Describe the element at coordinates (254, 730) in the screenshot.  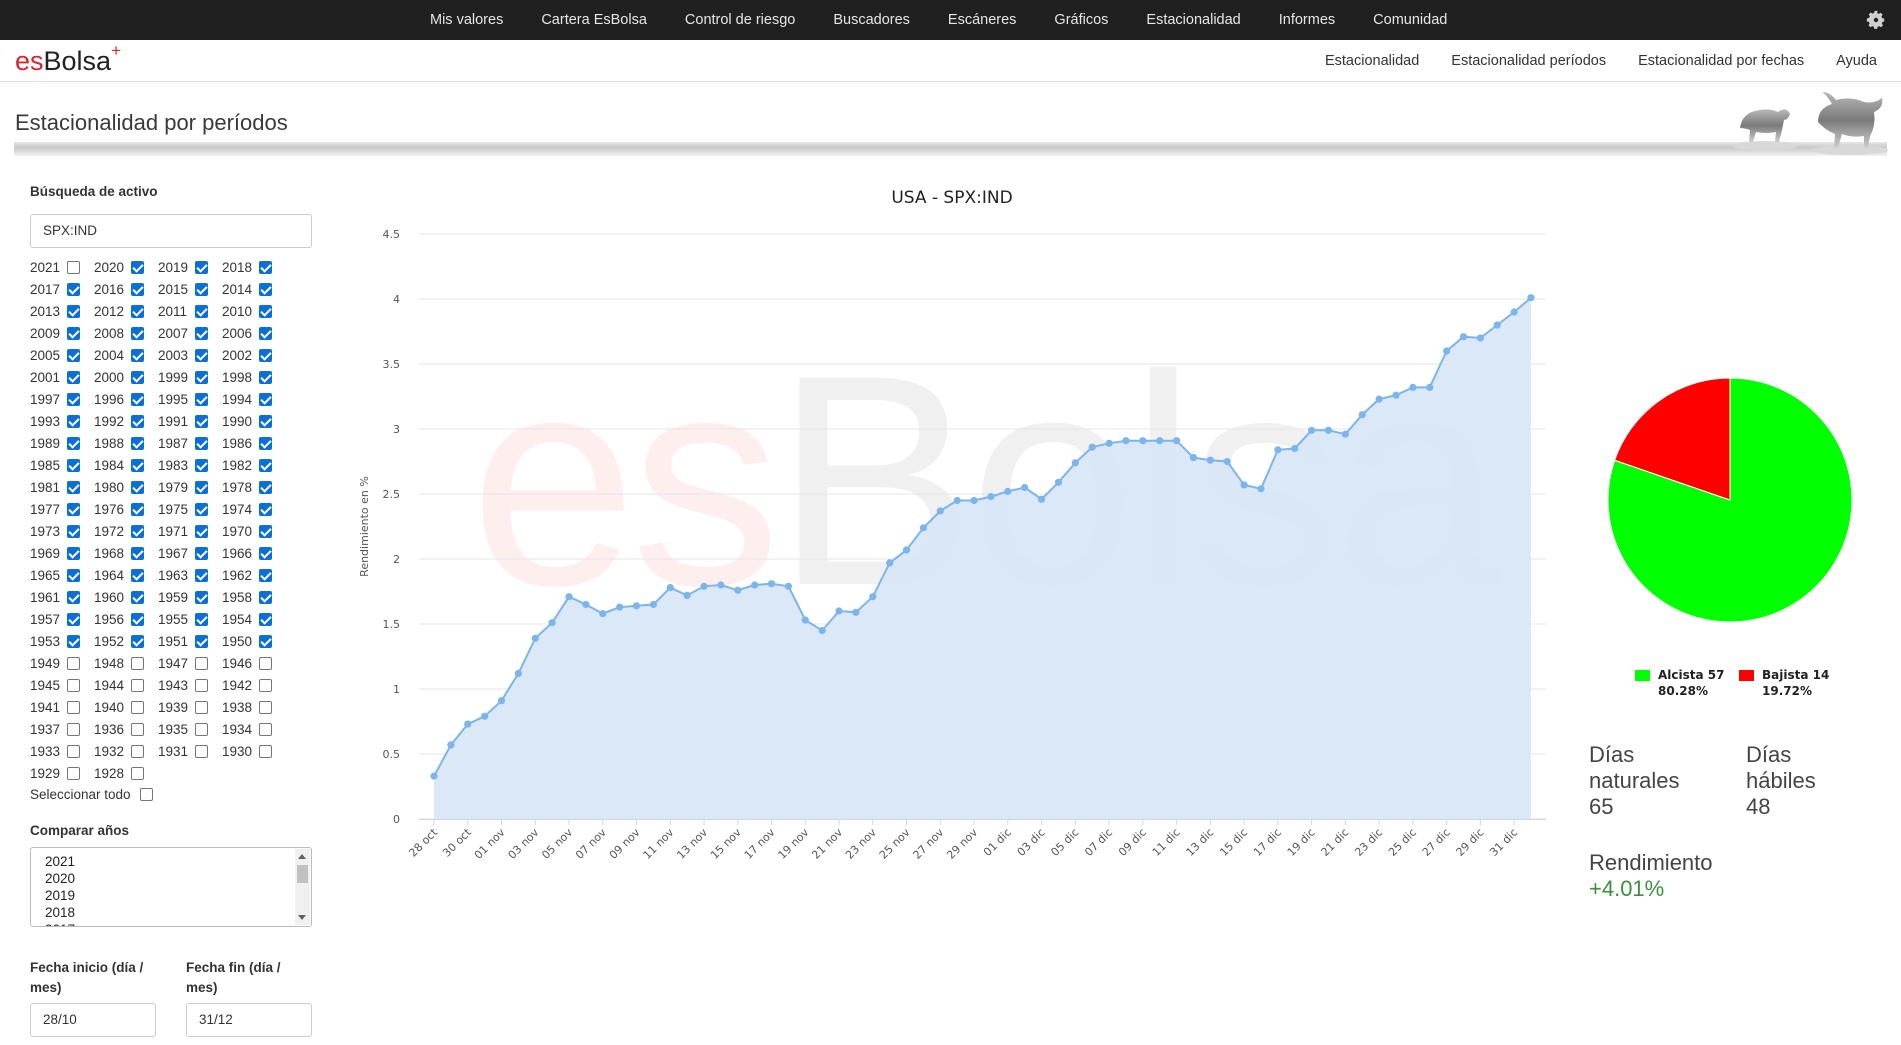
I see `year-item: 1934` at that location.